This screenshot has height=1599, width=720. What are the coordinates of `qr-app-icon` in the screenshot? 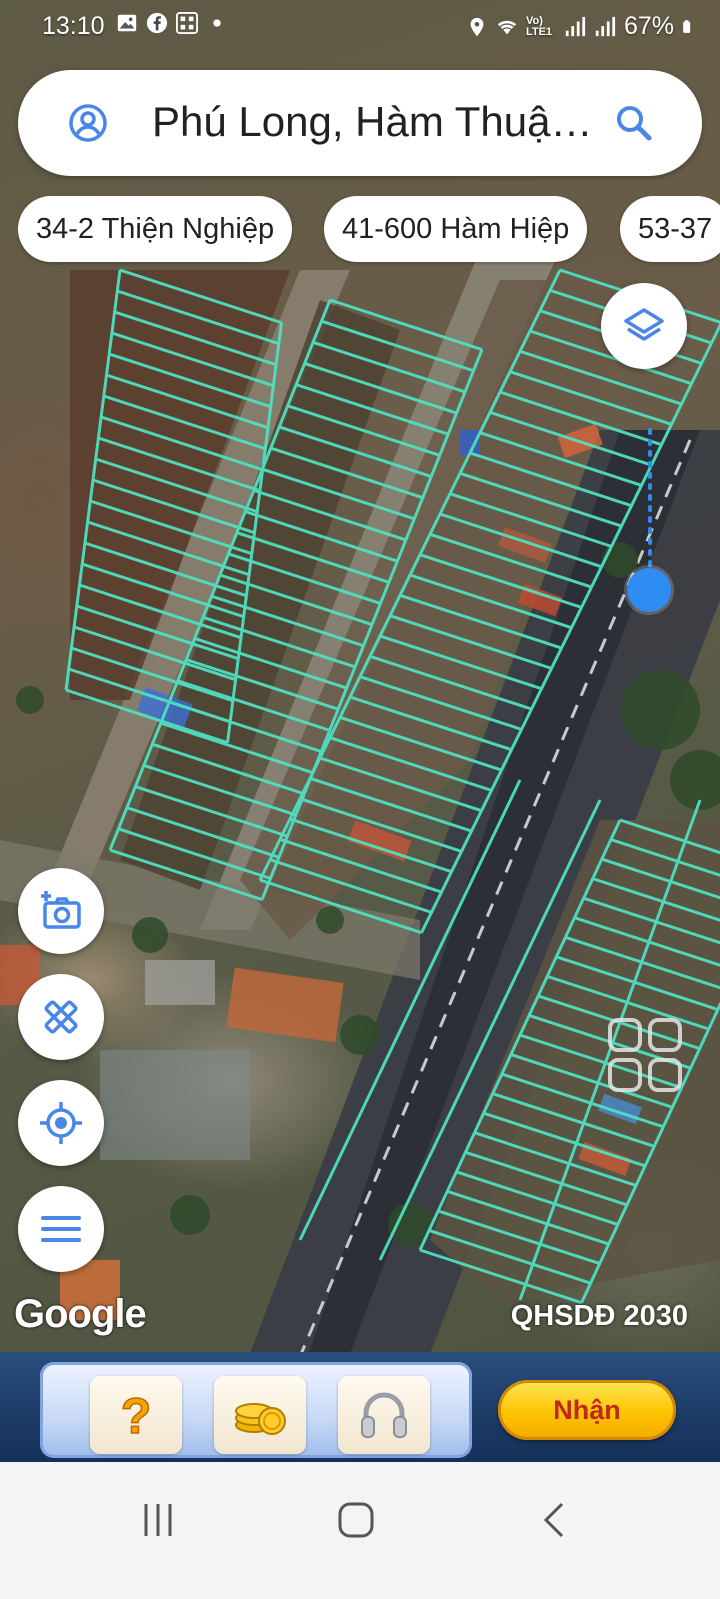 It's located at (187, 23).